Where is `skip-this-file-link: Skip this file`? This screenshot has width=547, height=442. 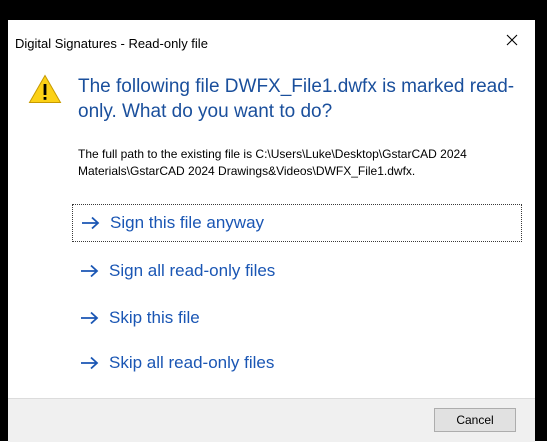 skip-this-file-link: Skip this file is located at coordinates (297, 318).